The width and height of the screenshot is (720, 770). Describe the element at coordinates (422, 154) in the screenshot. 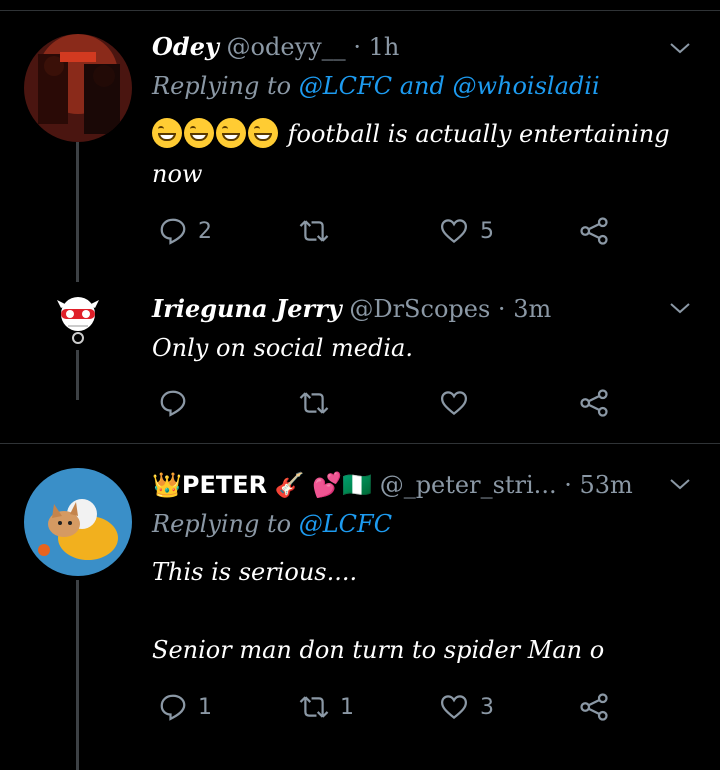

I see `tweet-text: football is actually entertaining now` at that location.